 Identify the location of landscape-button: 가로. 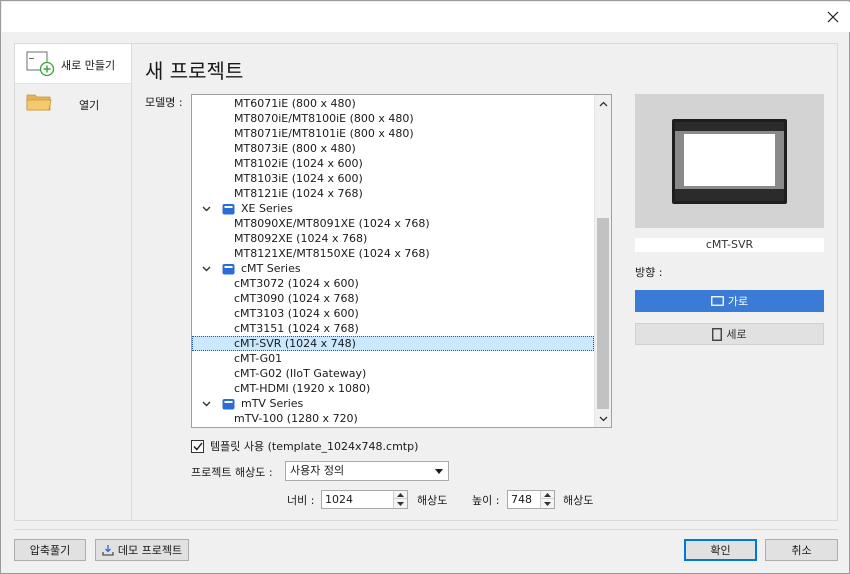
(729, 301).